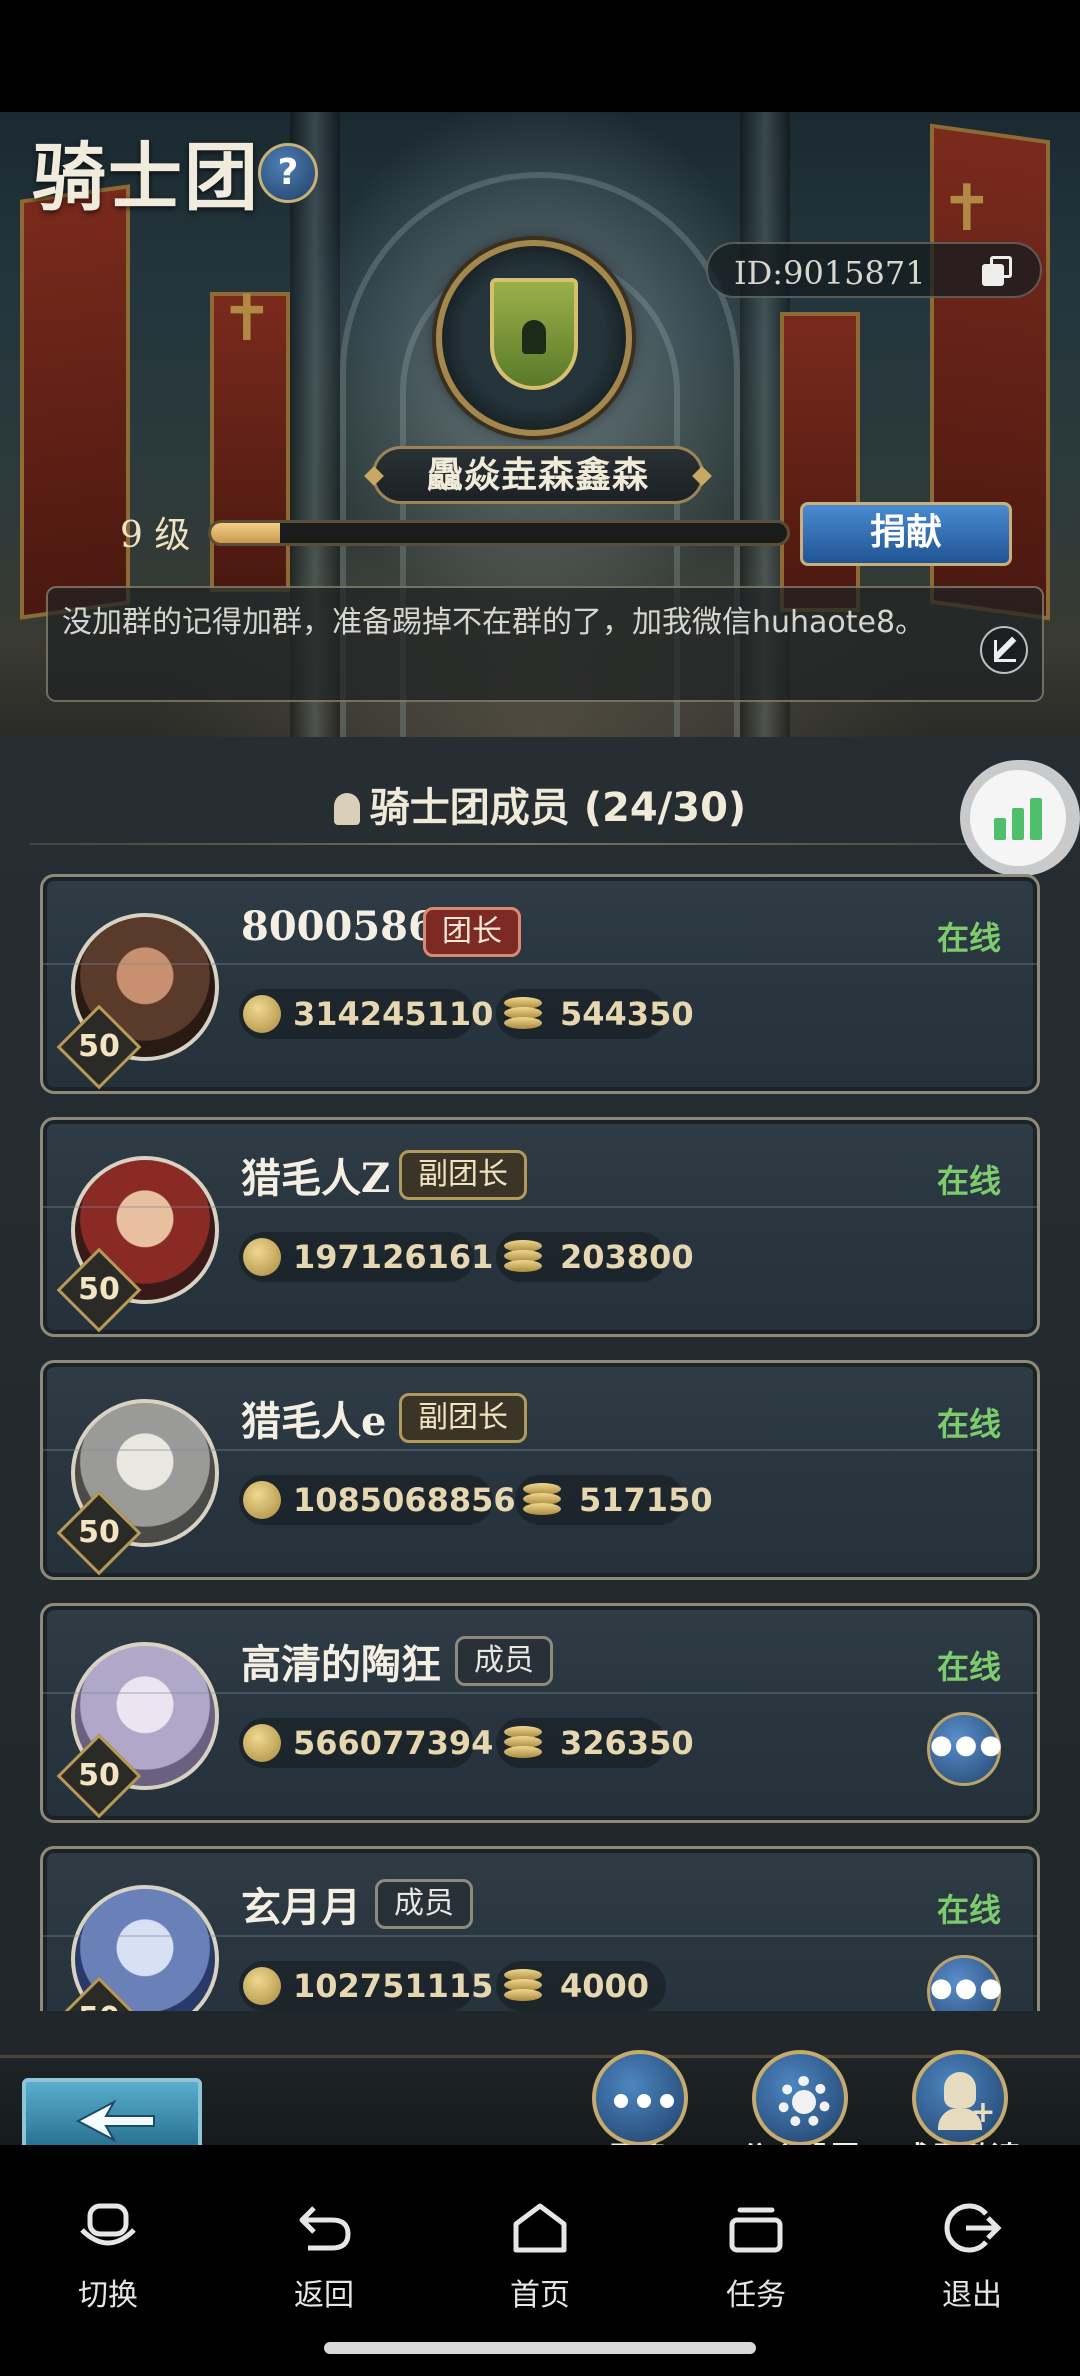 The height and width of the screenshot is (2376, 1080). I want to click on members-title: 骑士团成员 (24/30), so click(558, 808).